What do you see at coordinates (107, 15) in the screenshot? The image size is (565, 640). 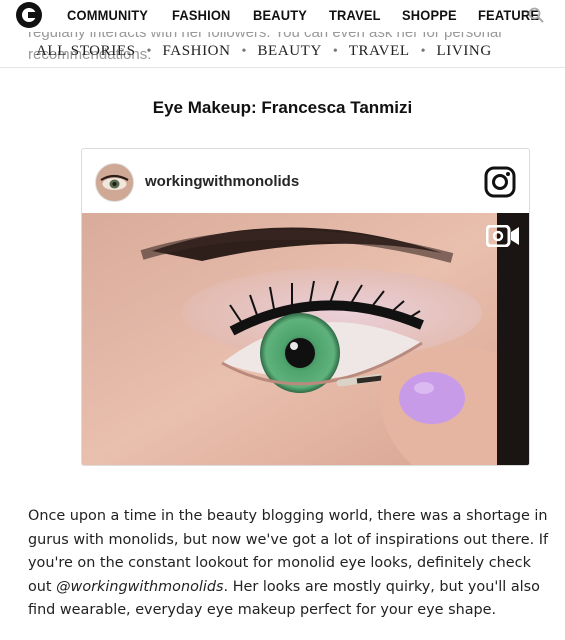 I see `nav-item-community: COMMUNITY` at bounding box center [107, 15].